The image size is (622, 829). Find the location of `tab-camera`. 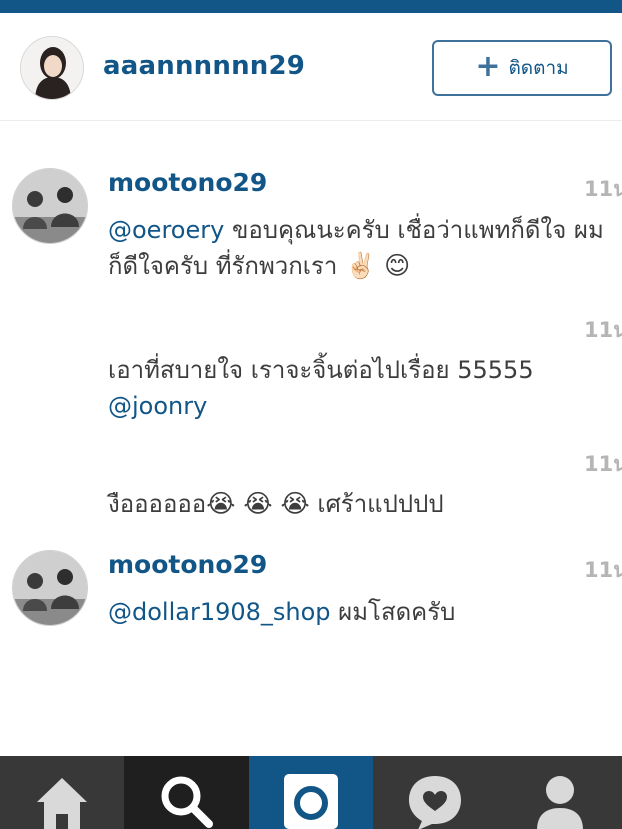

tab-camera is located at coordinates (311, 792).